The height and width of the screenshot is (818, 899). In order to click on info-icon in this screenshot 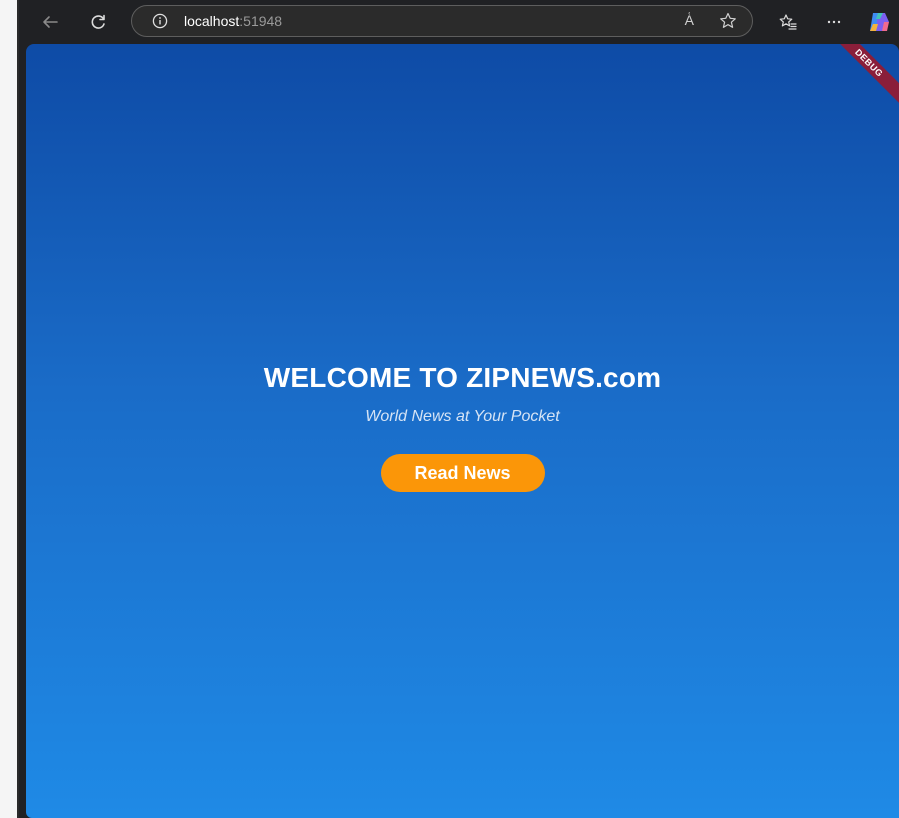, I will do `click(160, 21)`.